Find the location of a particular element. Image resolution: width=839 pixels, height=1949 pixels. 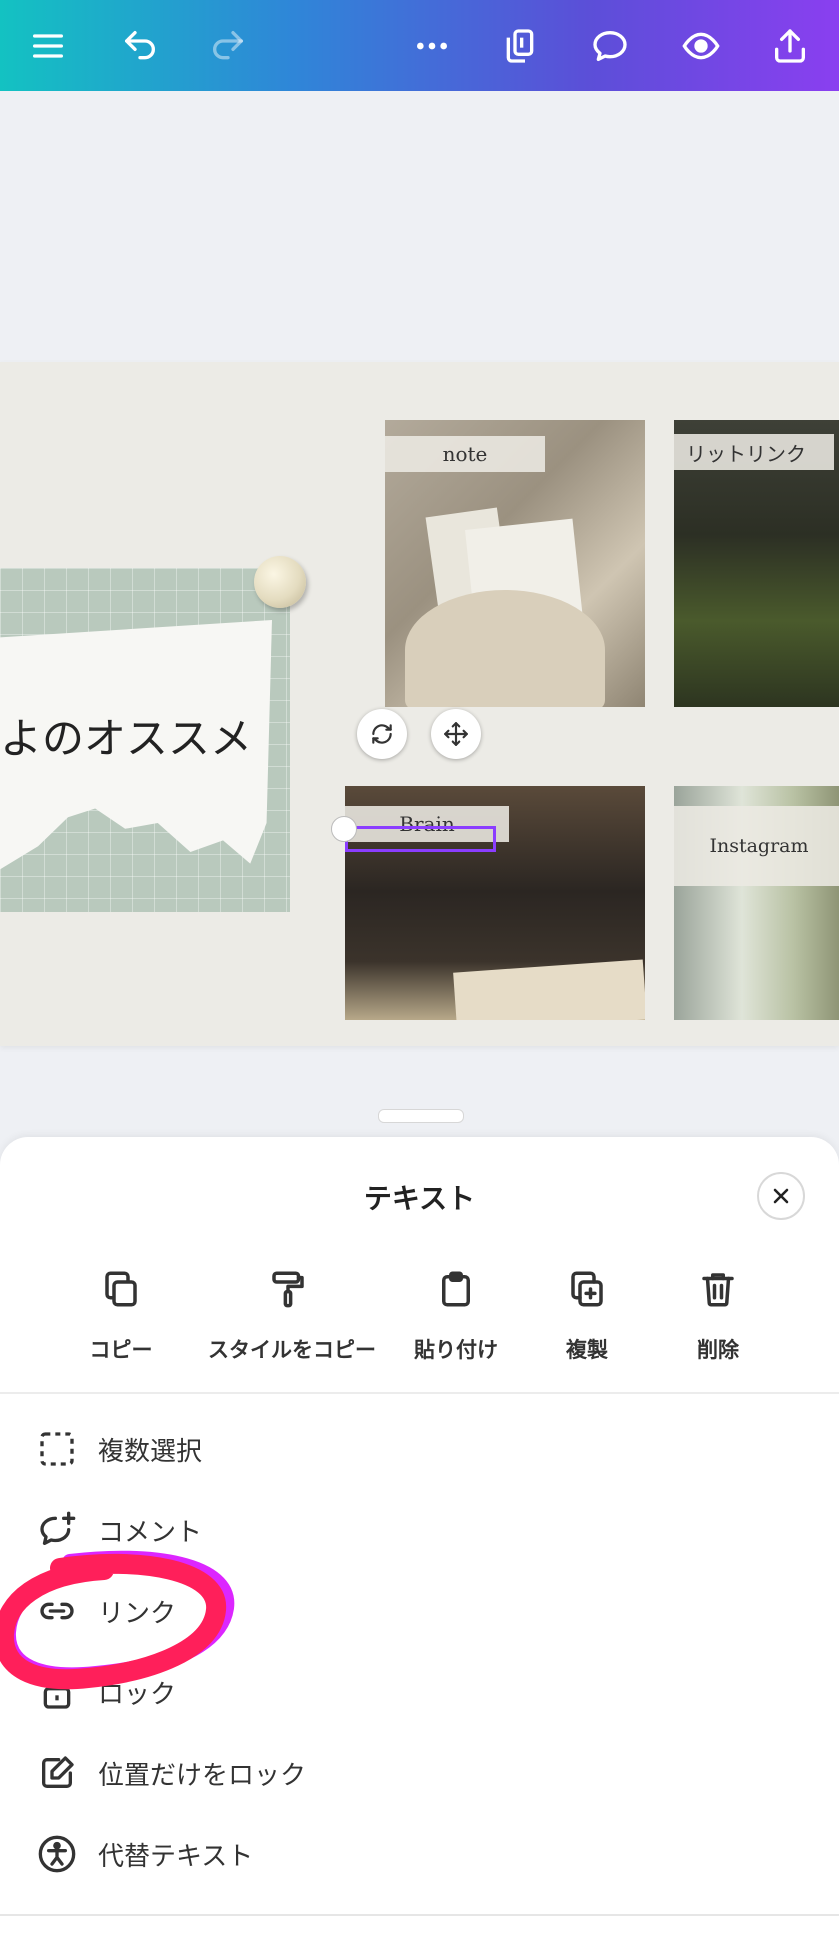

menu-item-multi-select: 複数選択 is located at coordinates (416, 1449).